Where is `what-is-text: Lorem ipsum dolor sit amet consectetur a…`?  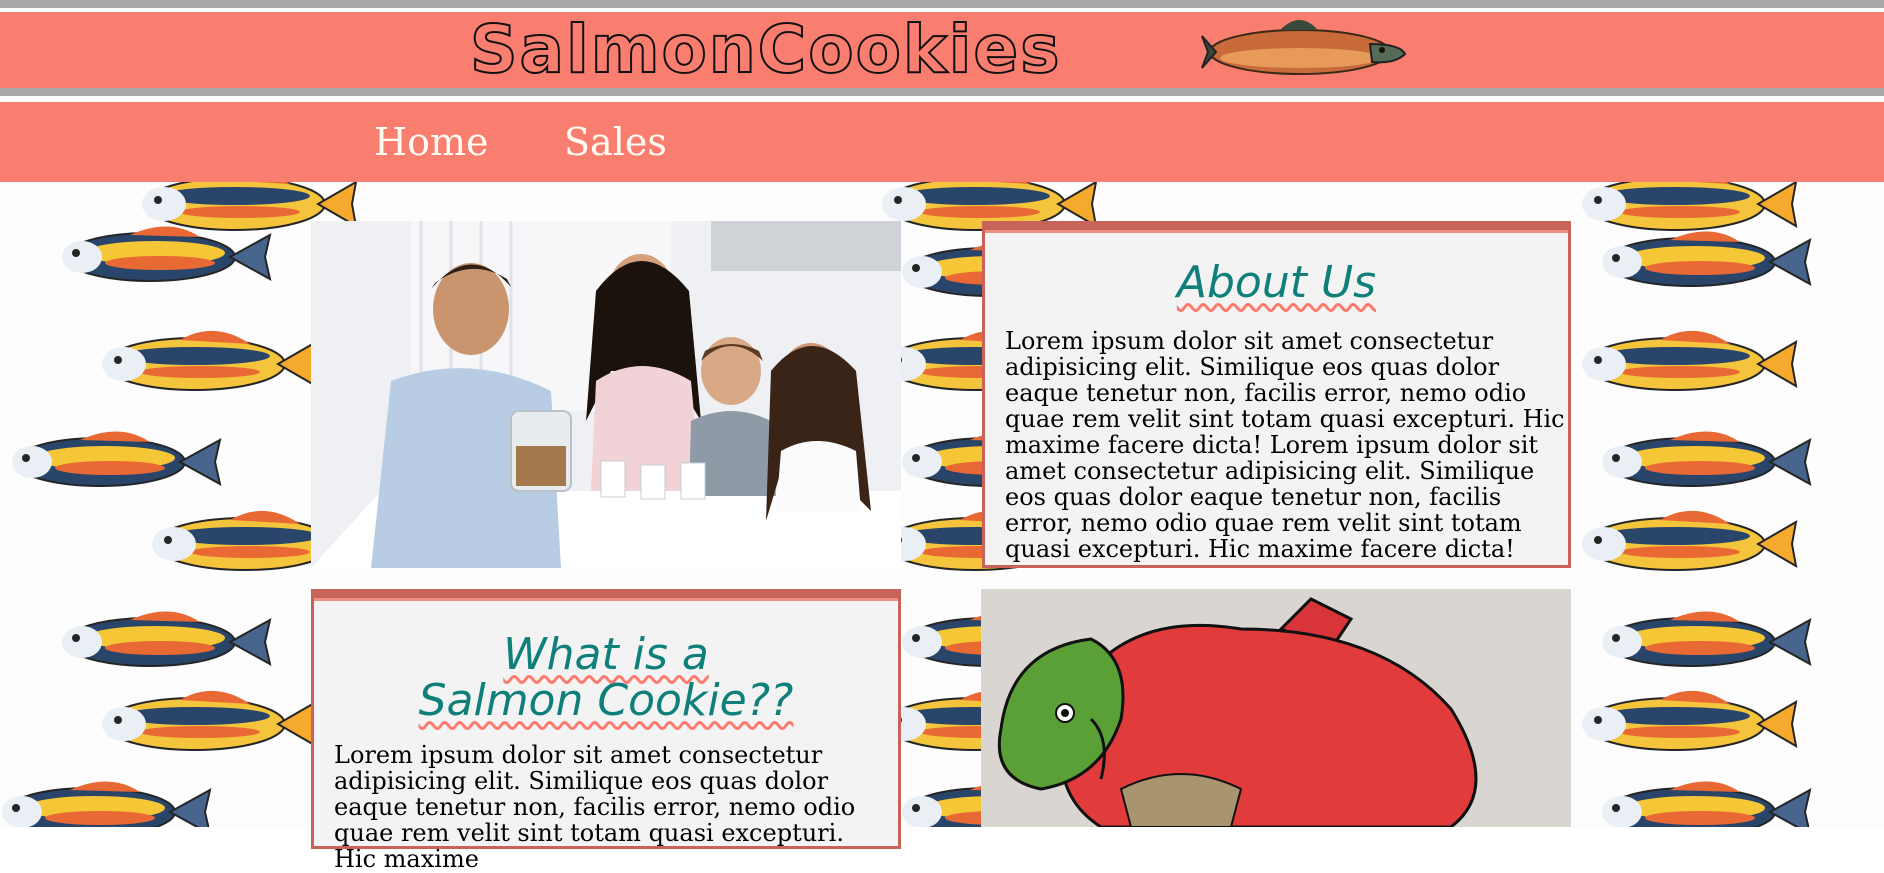 what-is-text: Lorem ipsum dolor sit amet consectetur a… is located at coordinates (595, 807).